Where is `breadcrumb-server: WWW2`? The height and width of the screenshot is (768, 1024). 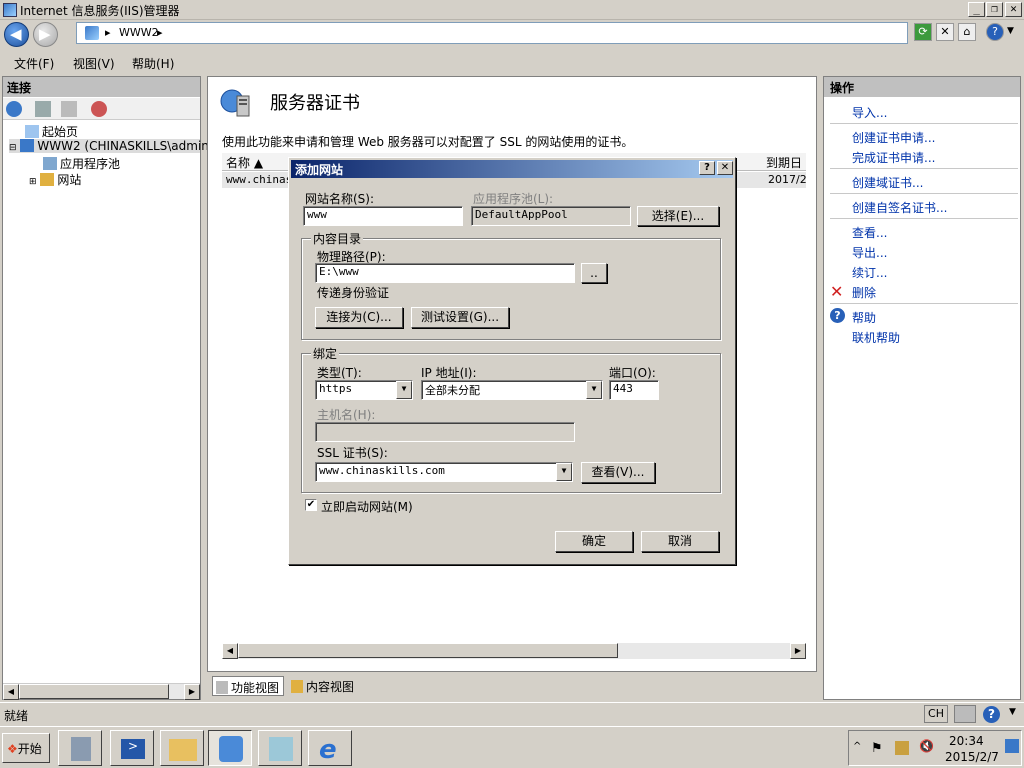
breadcrumb-server: WWW2 is located at coordinates (139, 32).